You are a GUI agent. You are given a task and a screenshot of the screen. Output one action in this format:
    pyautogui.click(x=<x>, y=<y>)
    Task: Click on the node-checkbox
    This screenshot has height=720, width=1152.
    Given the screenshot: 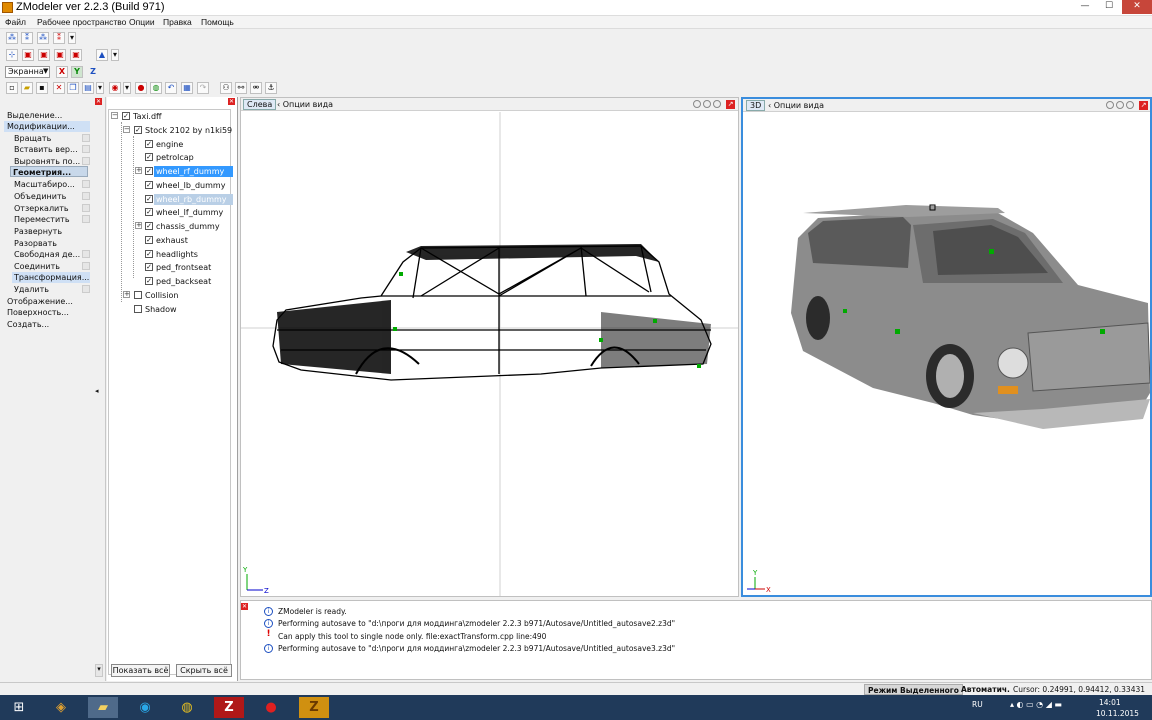 What is the action you would take?
    pyautogui.click(x=138, y=295)
    